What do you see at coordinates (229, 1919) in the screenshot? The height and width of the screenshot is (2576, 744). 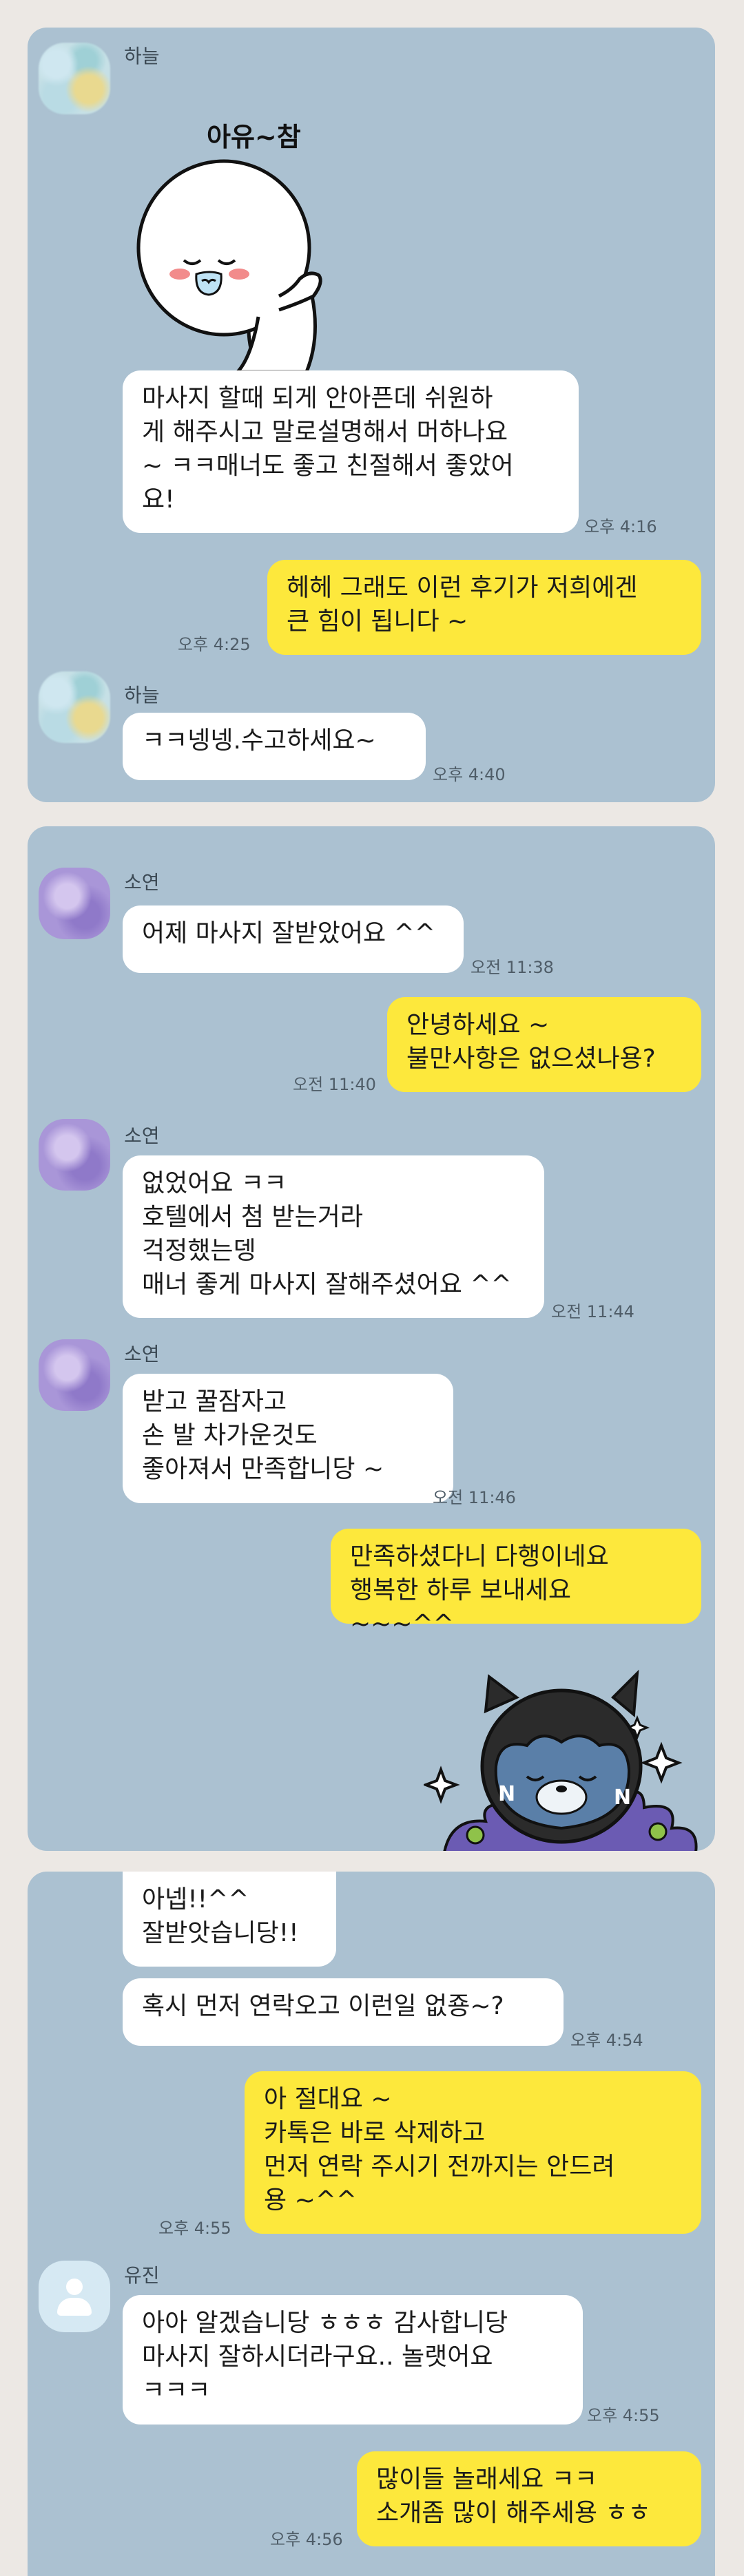 I see `message-bubble: 아넵!!^^ 잘받앗습니당!!` at bounding box center [229, 1919].